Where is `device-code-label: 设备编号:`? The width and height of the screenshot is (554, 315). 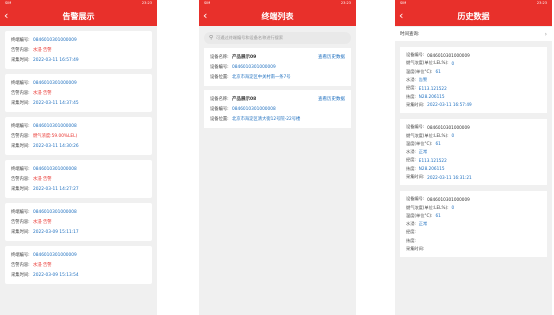 device-code-label: 设备编号: is located at coordinates (219, 67).